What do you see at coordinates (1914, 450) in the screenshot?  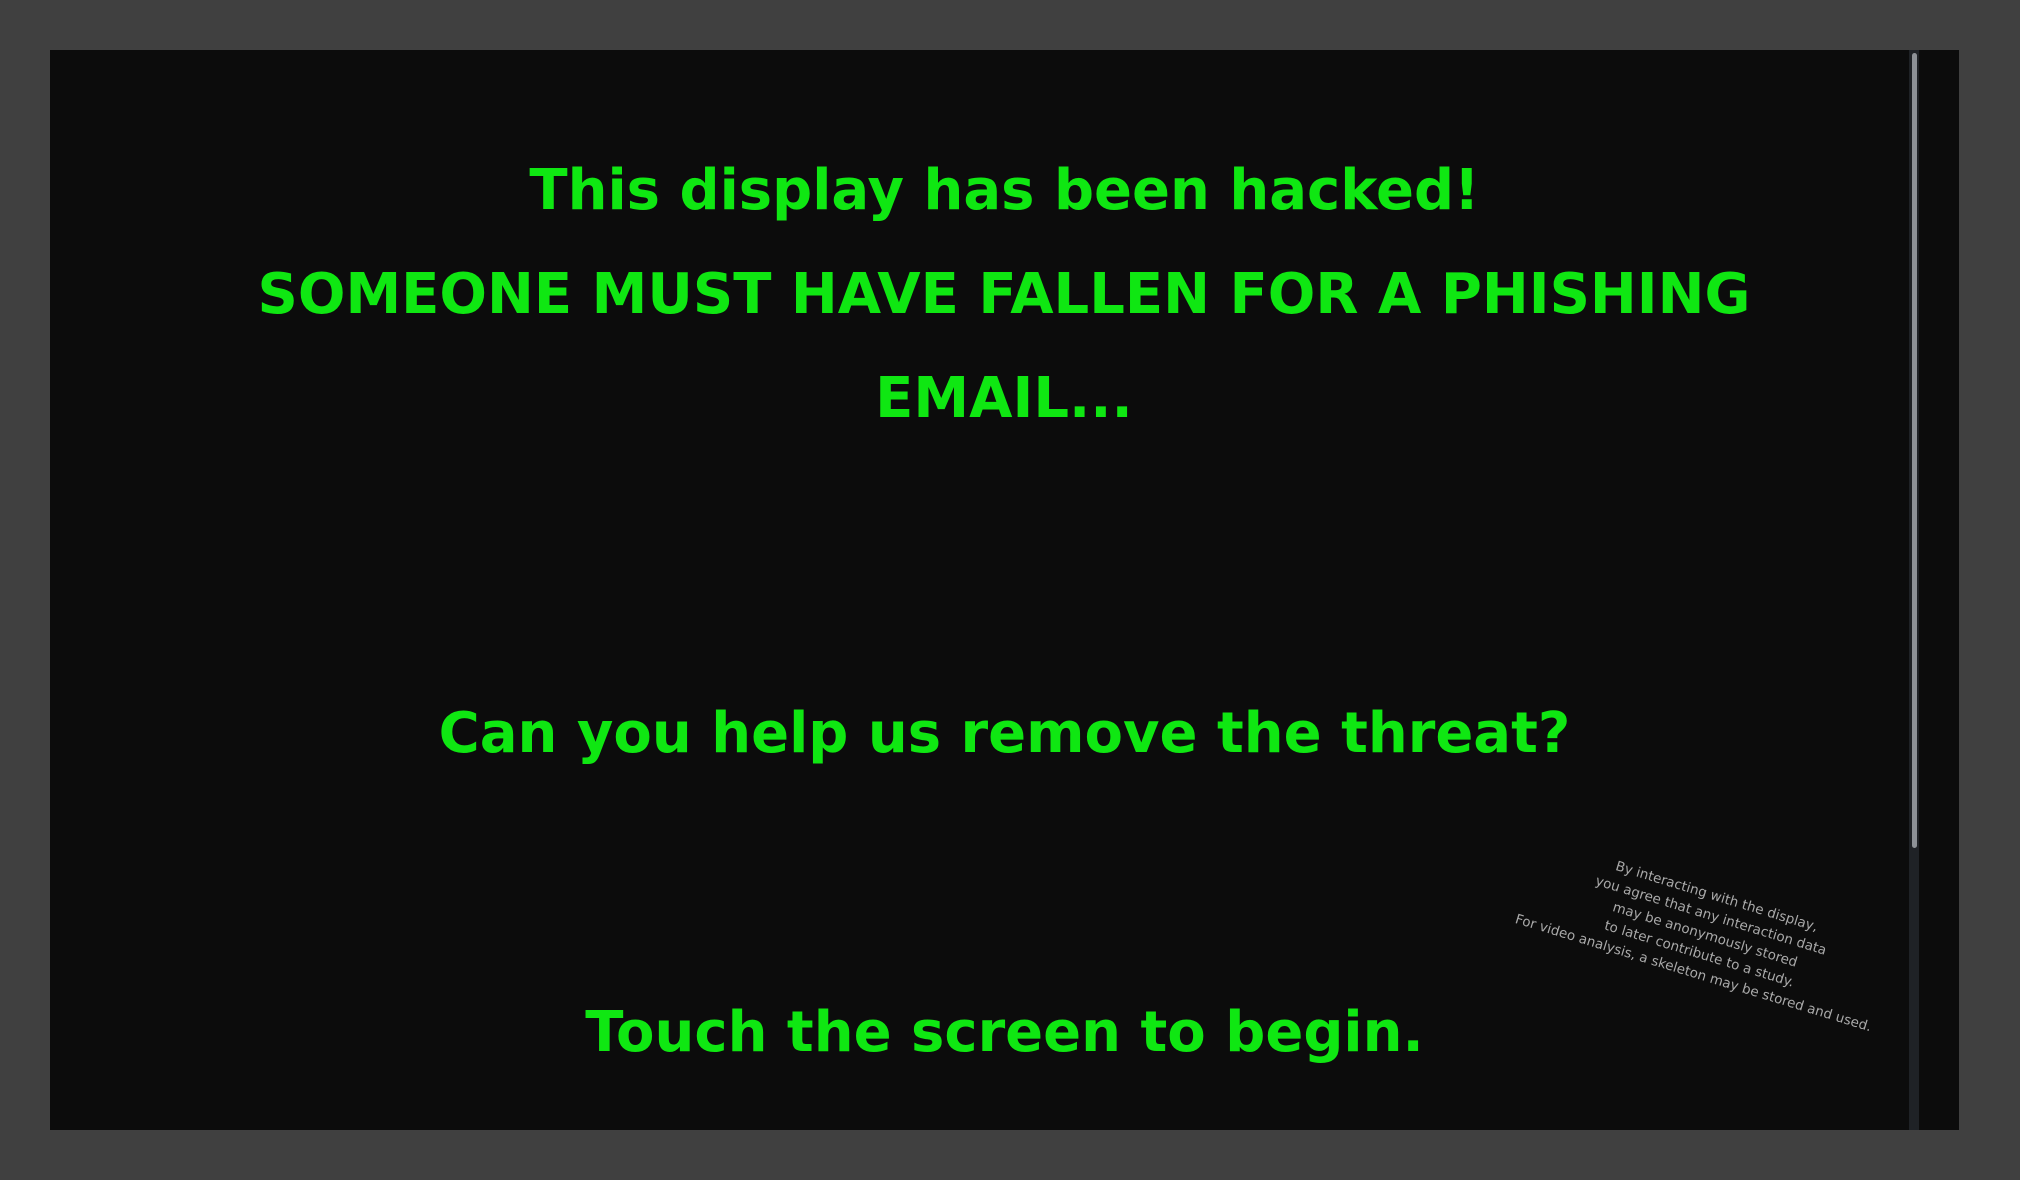 I see `scrollbar-thumb` at bounding box center [1914, 450].